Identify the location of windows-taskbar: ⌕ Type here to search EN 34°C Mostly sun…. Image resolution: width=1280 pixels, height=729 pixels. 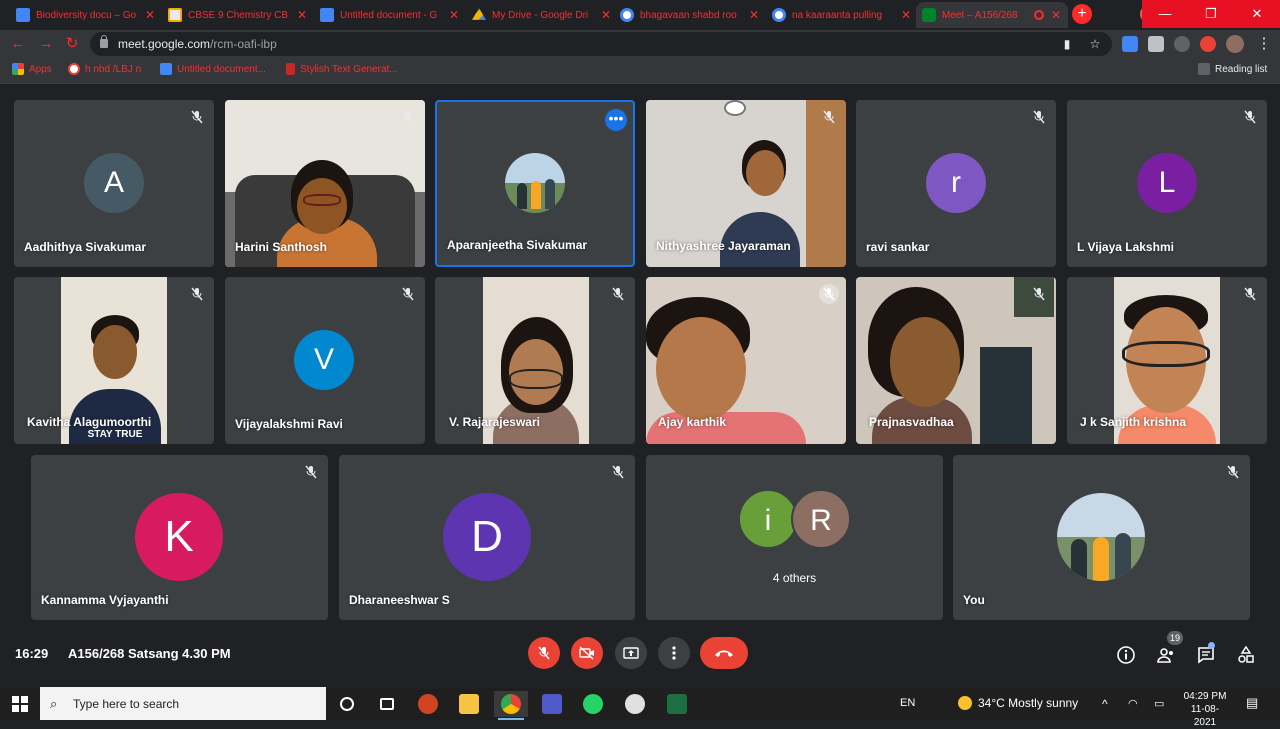
(640, 707).